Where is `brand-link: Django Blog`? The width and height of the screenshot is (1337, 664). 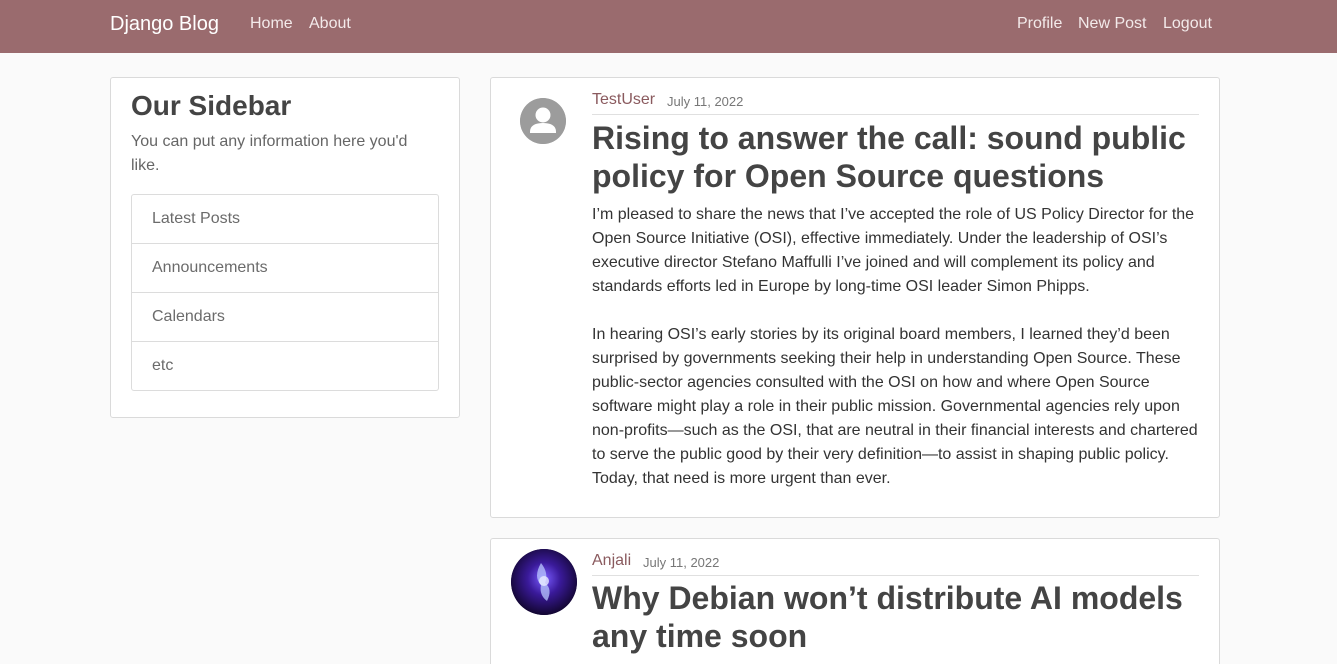 brand-link: Django Blog is located at coordinates (164, 24).